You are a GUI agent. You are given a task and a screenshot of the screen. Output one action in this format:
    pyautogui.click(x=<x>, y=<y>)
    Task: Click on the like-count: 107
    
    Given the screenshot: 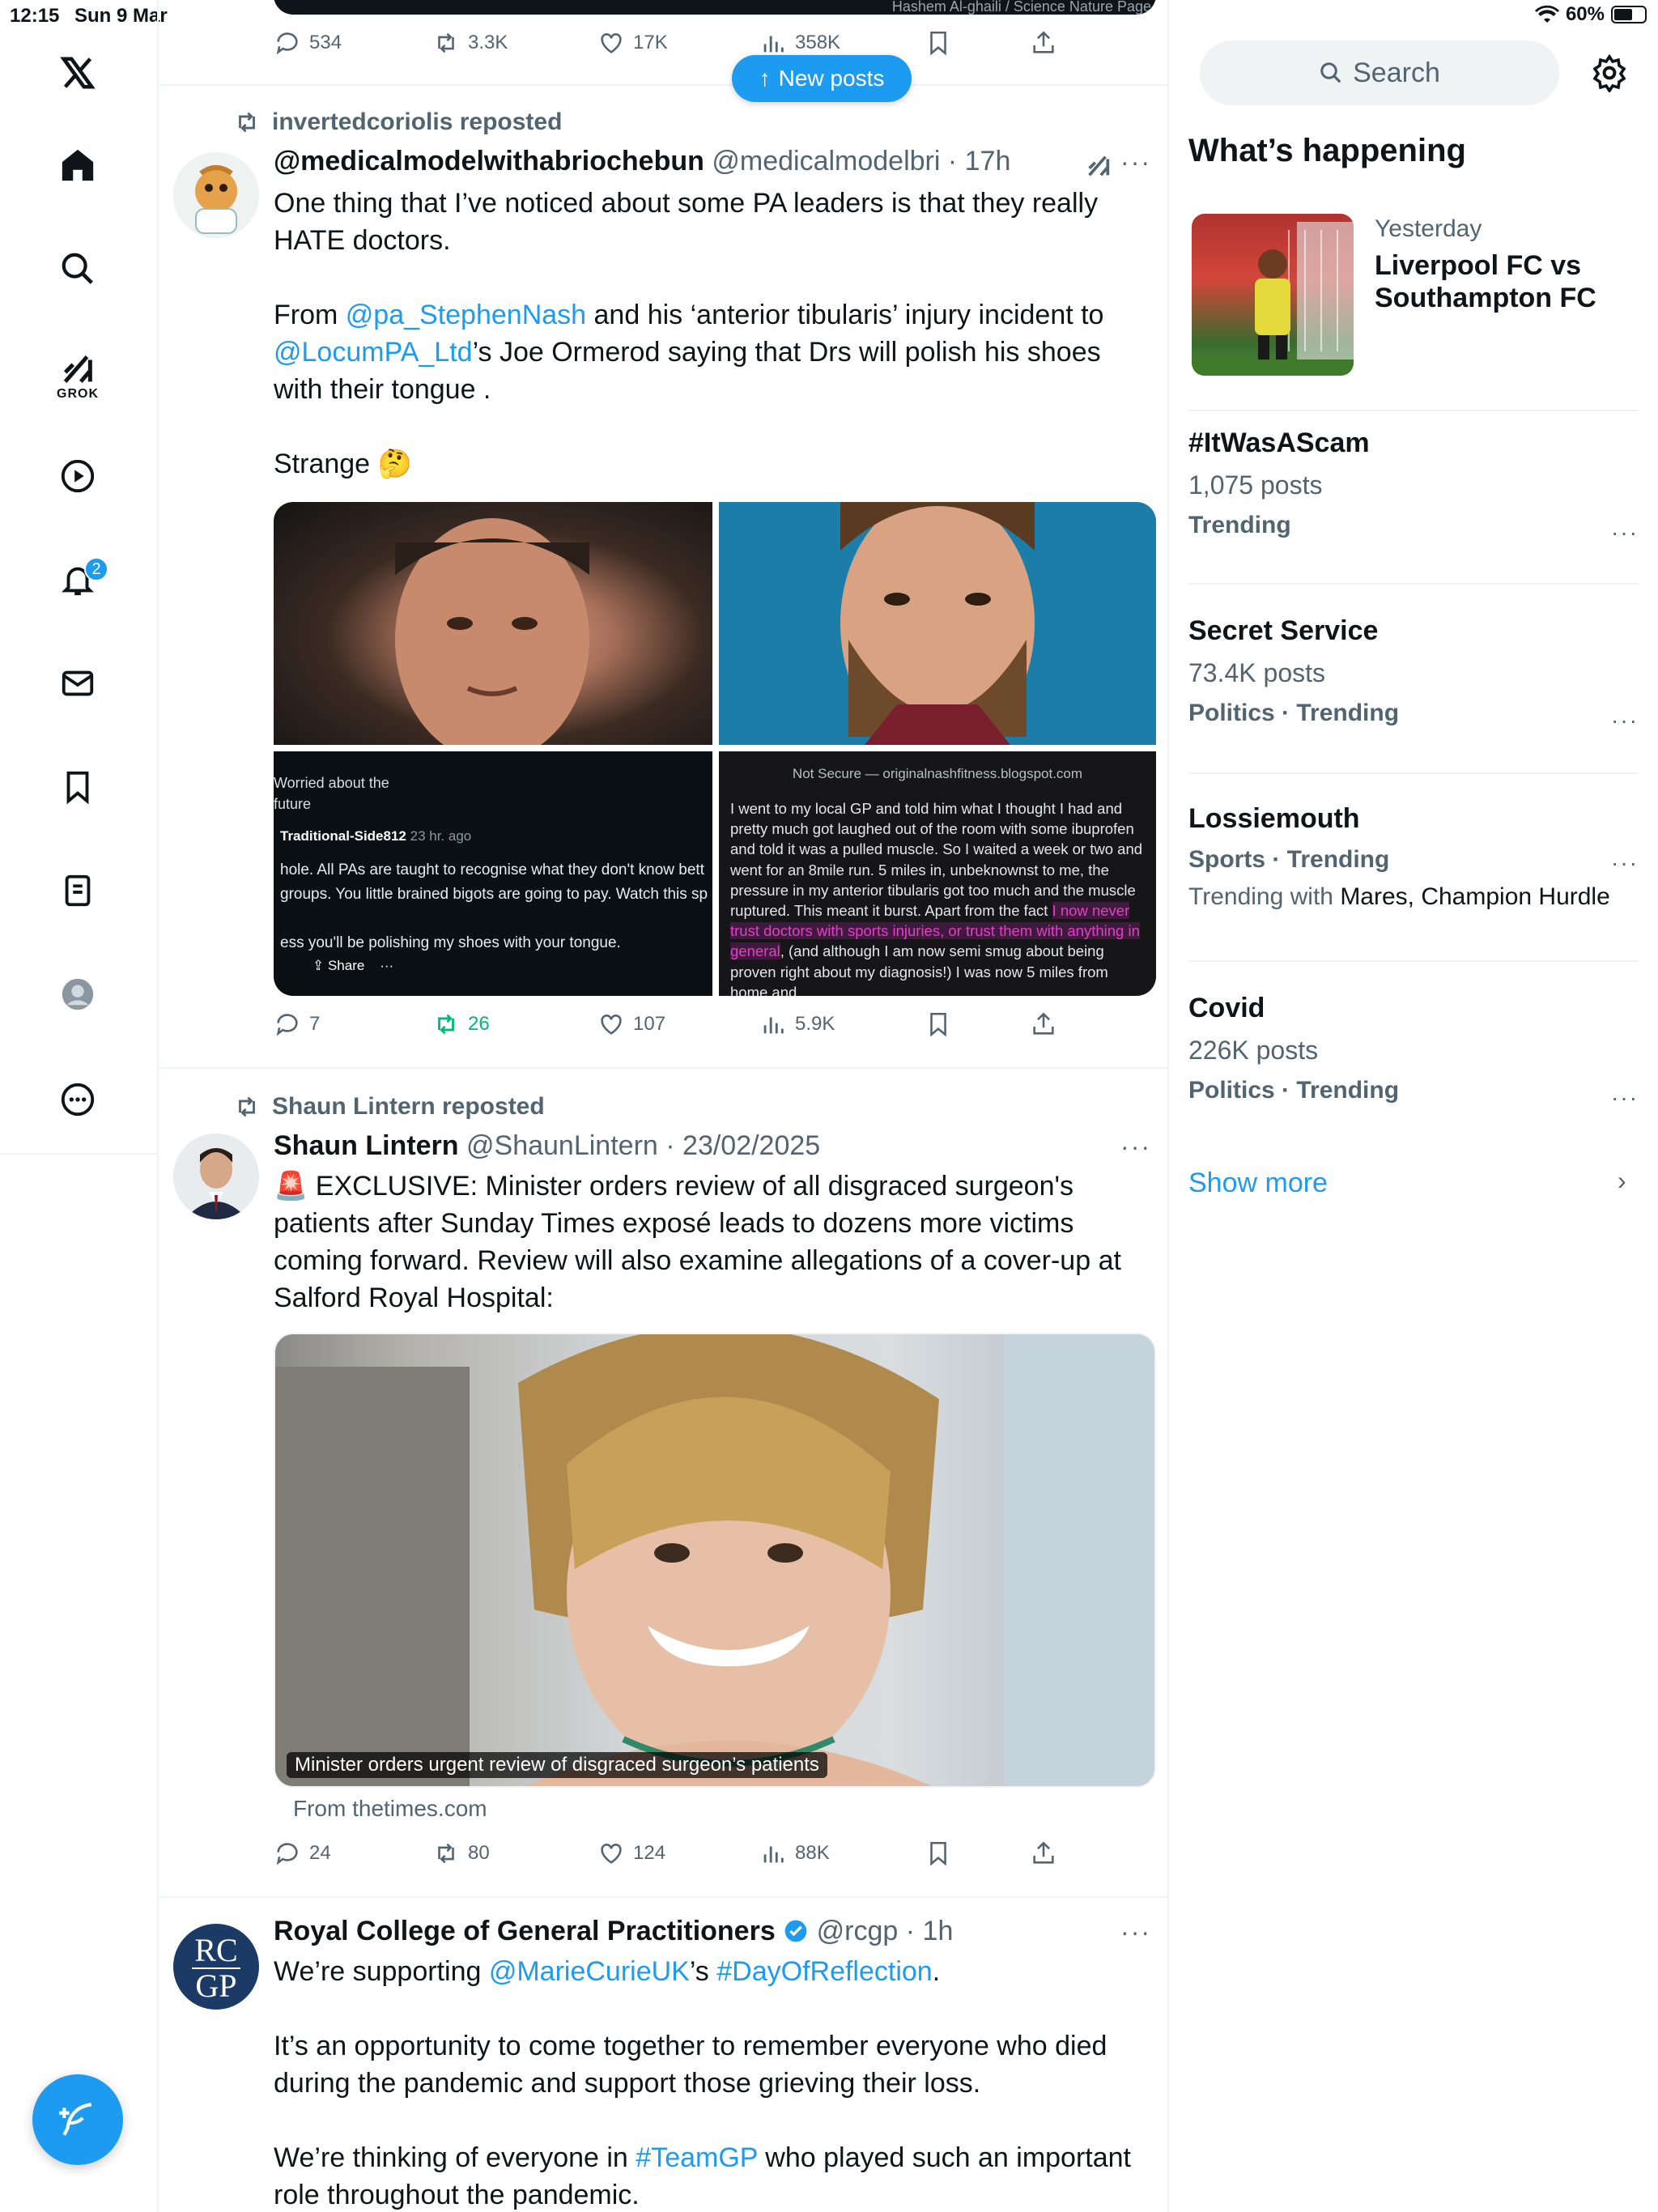 What is the action you would take?
    pyautogui.click(x=649, y=1024)
    